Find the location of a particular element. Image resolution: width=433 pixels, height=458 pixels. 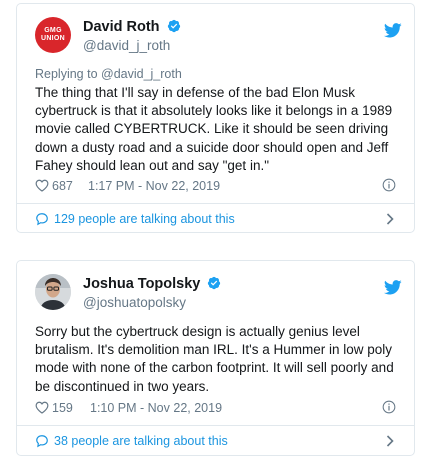

tweet-meta: 159 1:10 PM - Nov 22, 2019 is located at coordinates (215, 409).